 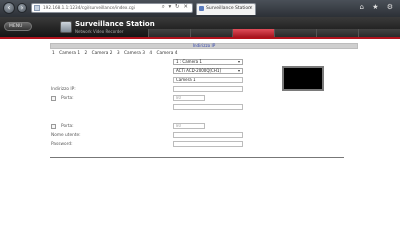 I want to click on header-divider, so click(x=200, y=38).